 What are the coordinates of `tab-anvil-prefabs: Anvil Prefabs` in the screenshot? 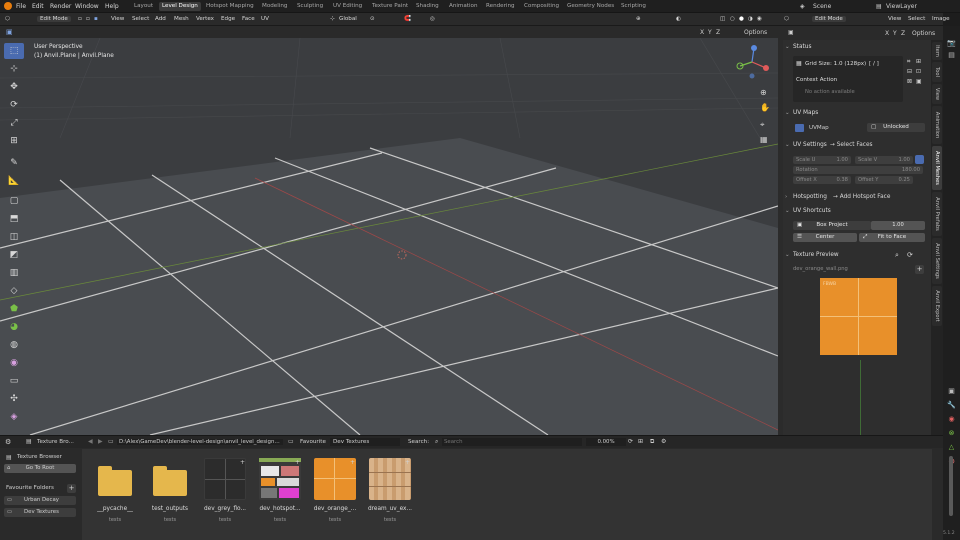 It's located at (937, 214).